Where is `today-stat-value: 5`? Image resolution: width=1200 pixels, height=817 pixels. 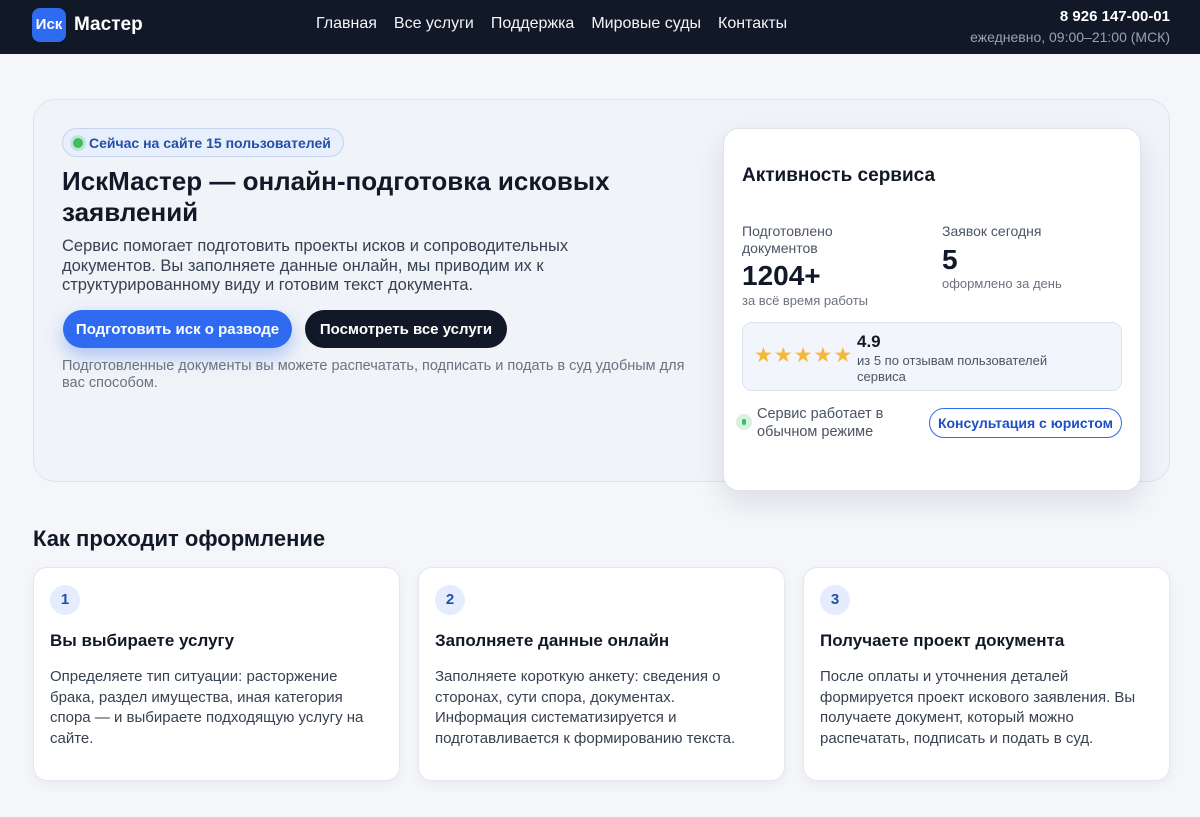
today-stat-value: 5 is located at coordinates (950, 259).